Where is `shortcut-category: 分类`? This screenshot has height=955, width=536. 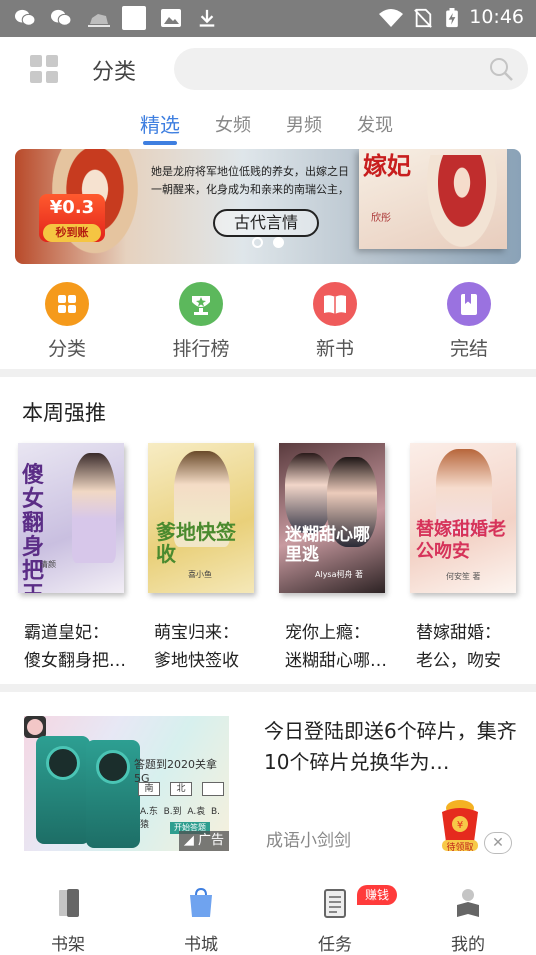
shortcut-category: 分类 is located at coordinates (67, 321).